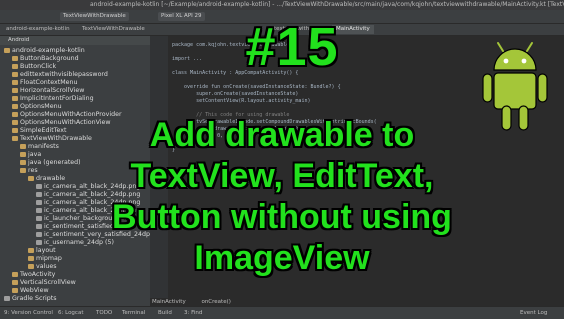 The width and height of the screenshot is (564, 319). What do you see at coordinates (52, 90) in the screenshot?
I see `tree-item-label: HorizontalScrollView` at bounding box center [52, 90].